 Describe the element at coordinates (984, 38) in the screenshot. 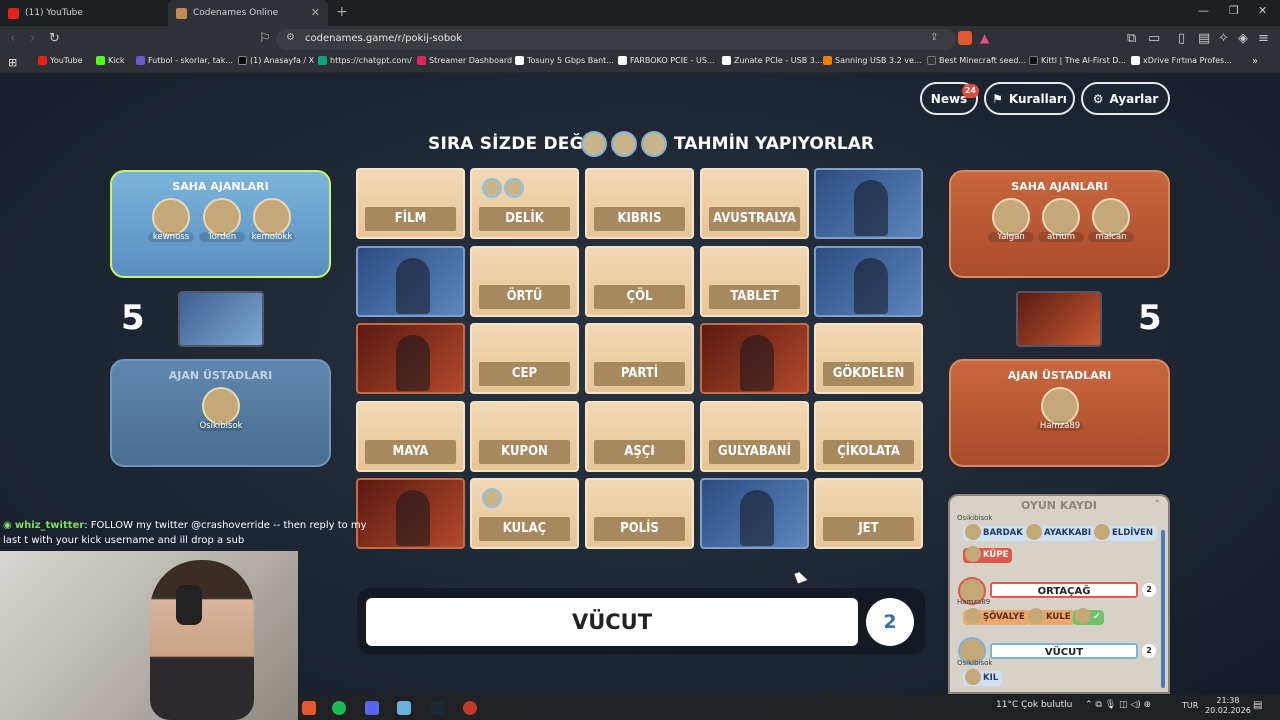

I see `brave-rewards-icon: ▲` at that location.